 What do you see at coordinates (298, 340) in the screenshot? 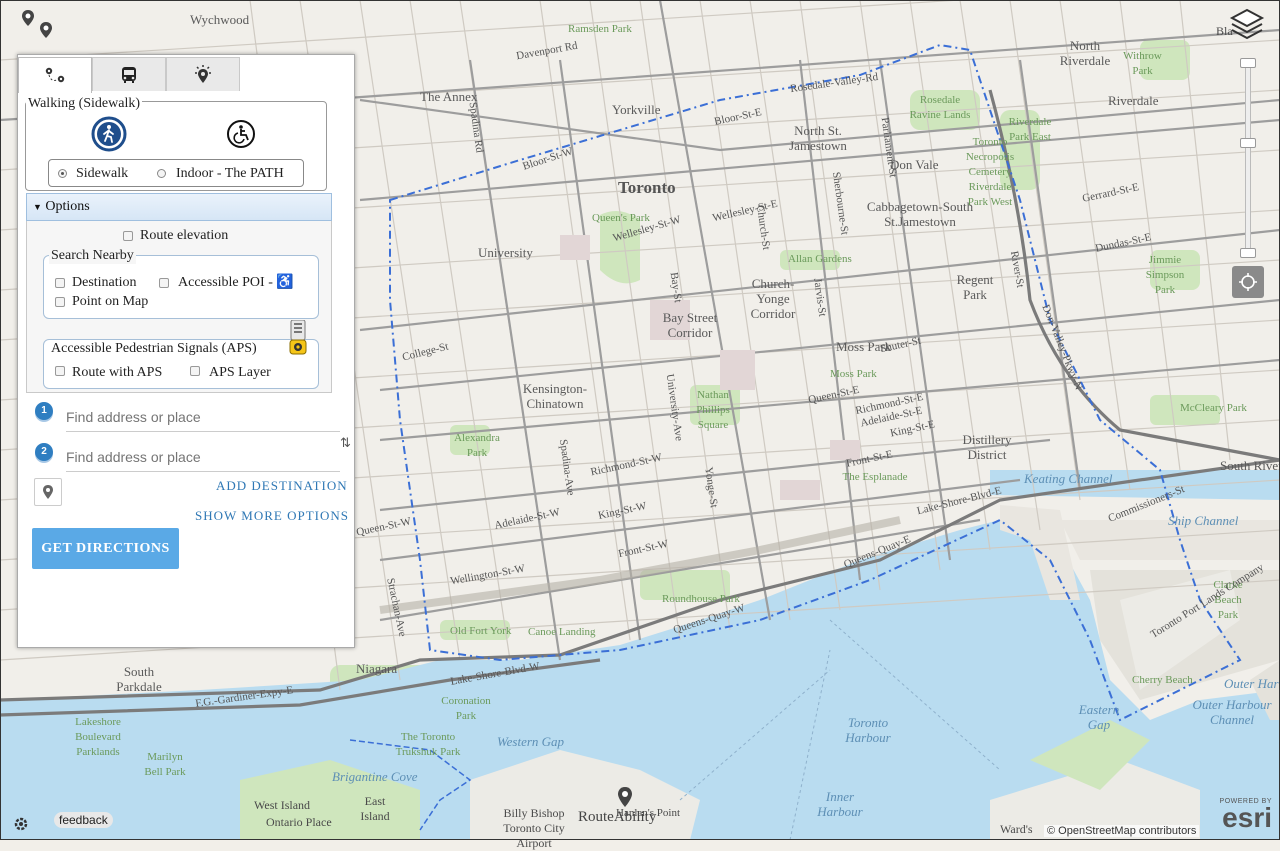
I see `aps-signal-icon` at bounding box center [298, 340].